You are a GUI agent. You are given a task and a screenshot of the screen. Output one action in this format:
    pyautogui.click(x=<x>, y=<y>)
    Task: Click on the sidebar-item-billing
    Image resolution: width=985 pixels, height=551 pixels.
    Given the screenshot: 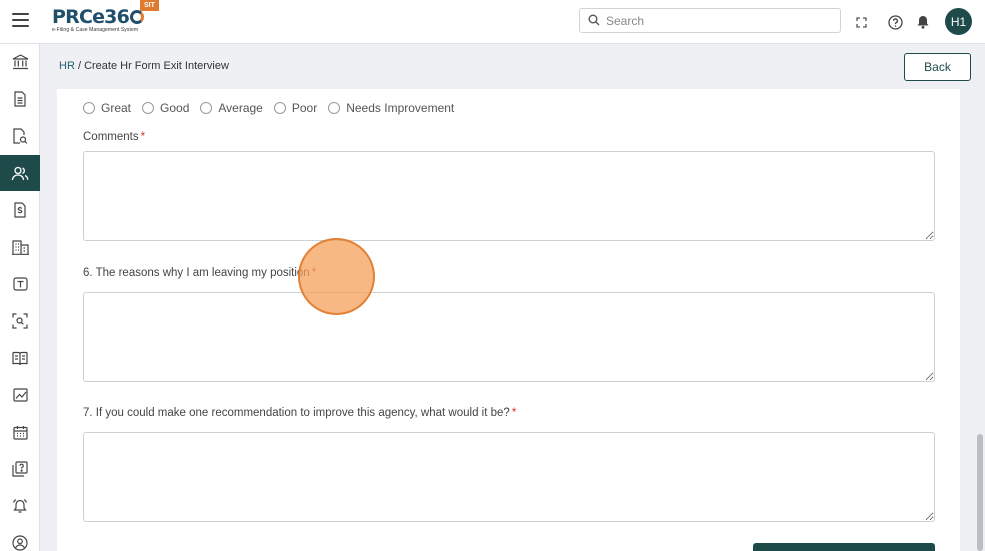 What is the action you would take?
    pyautogui.click(x=20, y=210)
    